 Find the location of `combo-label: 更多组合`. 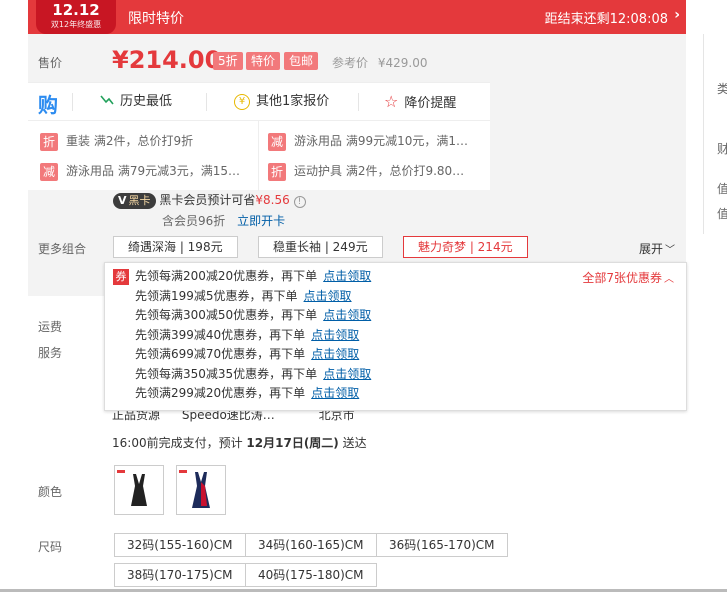

combo-label: 更多组合 is located at coordinates (62, 249).